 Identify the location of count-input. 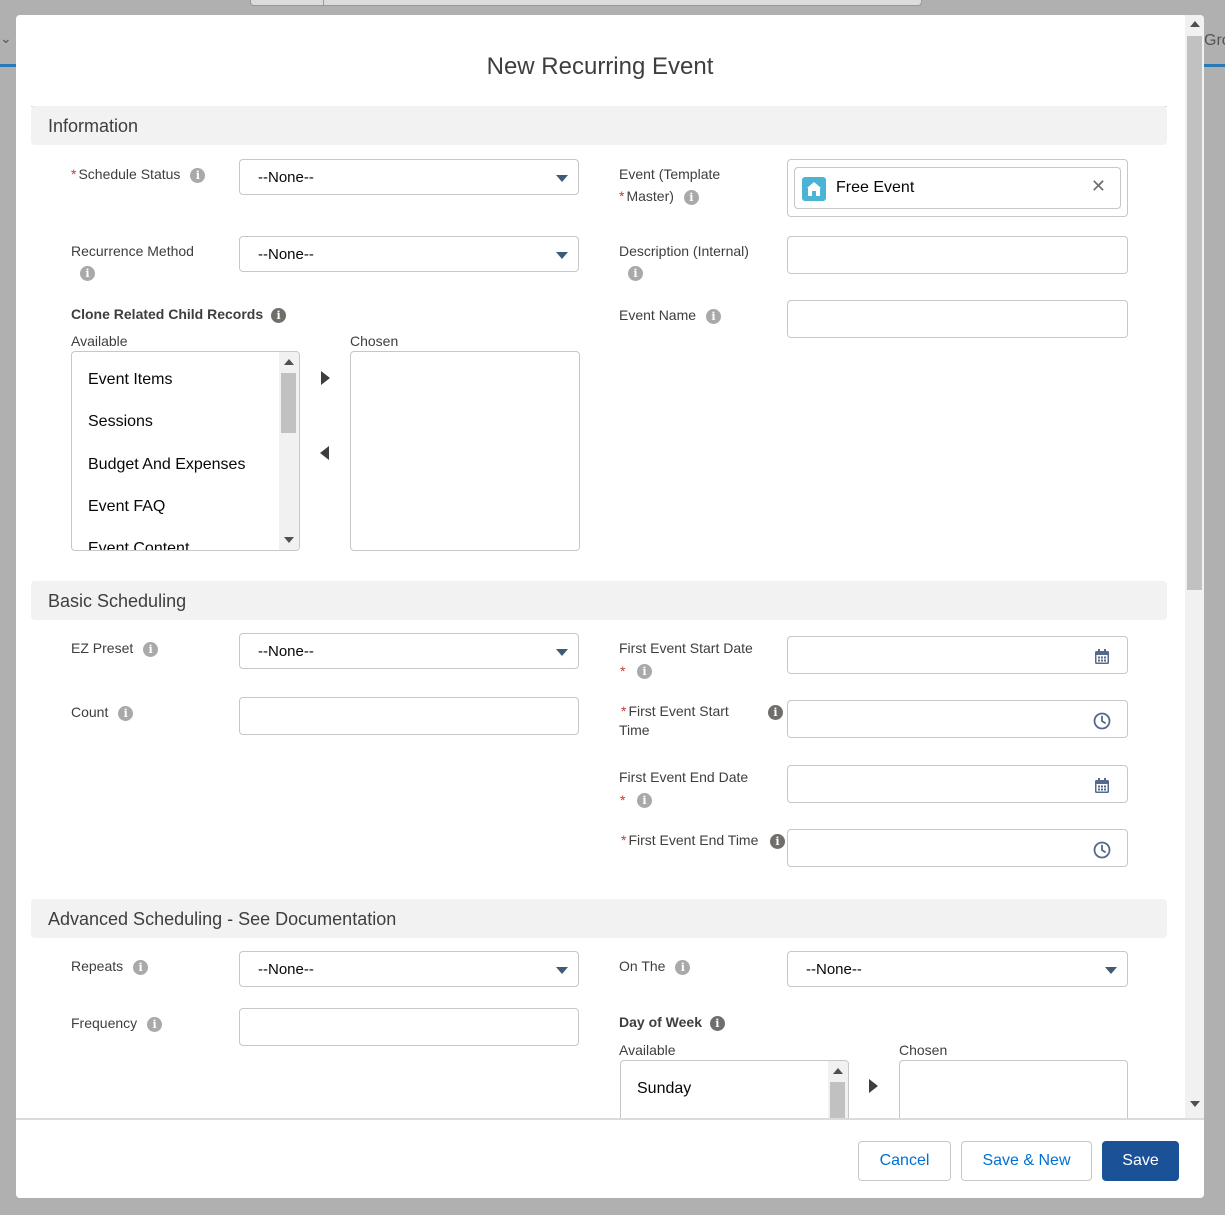
(409, 716).